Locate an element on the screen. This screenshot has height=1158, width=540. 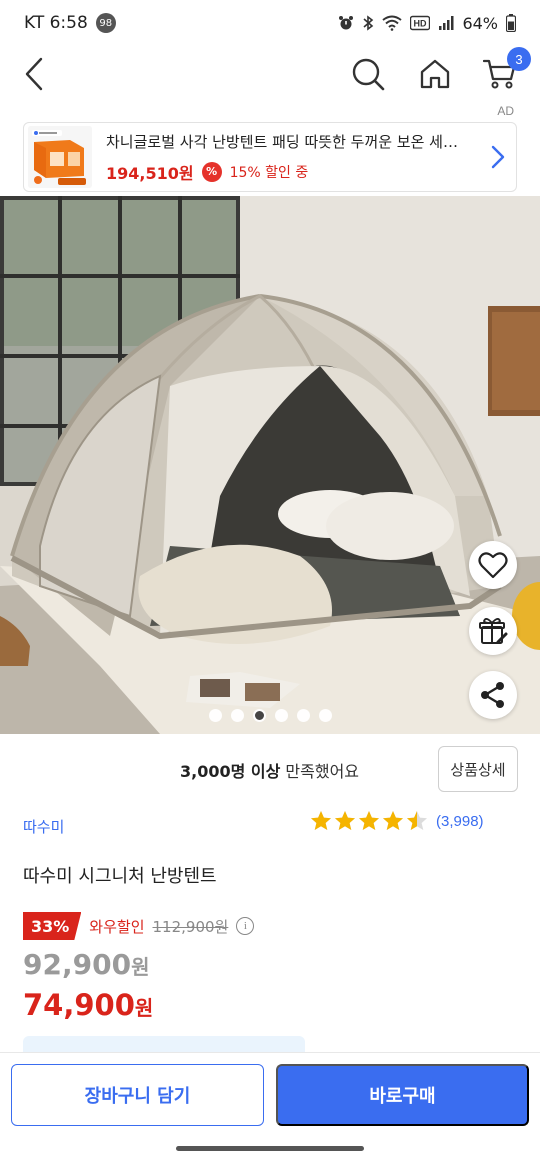
final-price-number: 74,900 is located at coordinates (79, 1005).